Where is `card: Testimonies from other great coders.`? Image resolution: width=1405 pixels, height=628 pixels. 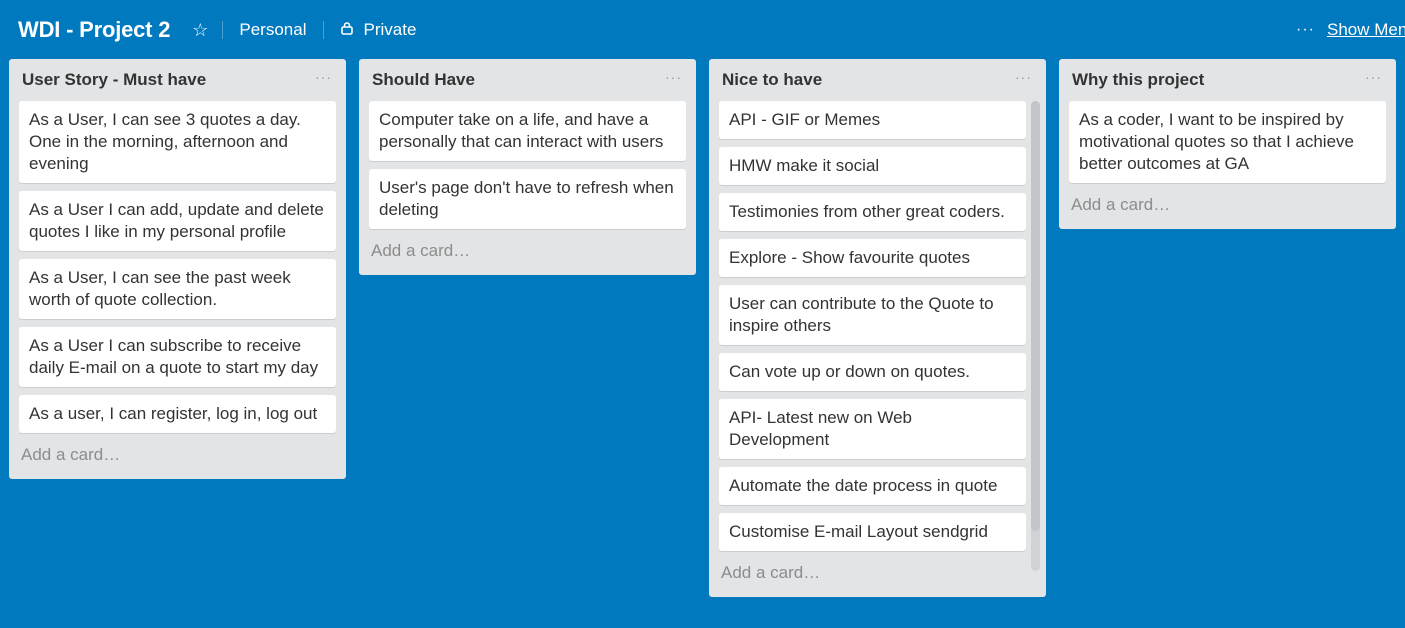
card: Testimonies from other great coders. is located at coordinates (872, 212).